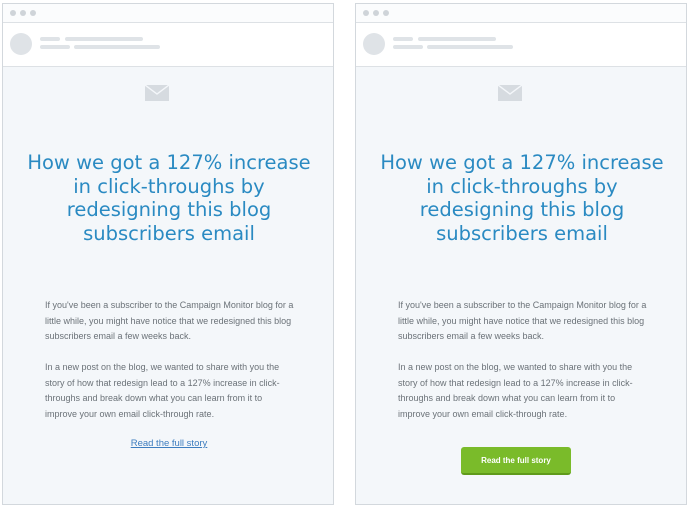  I want to click on read-full-story-button: Read the full story, so click(516, 461).